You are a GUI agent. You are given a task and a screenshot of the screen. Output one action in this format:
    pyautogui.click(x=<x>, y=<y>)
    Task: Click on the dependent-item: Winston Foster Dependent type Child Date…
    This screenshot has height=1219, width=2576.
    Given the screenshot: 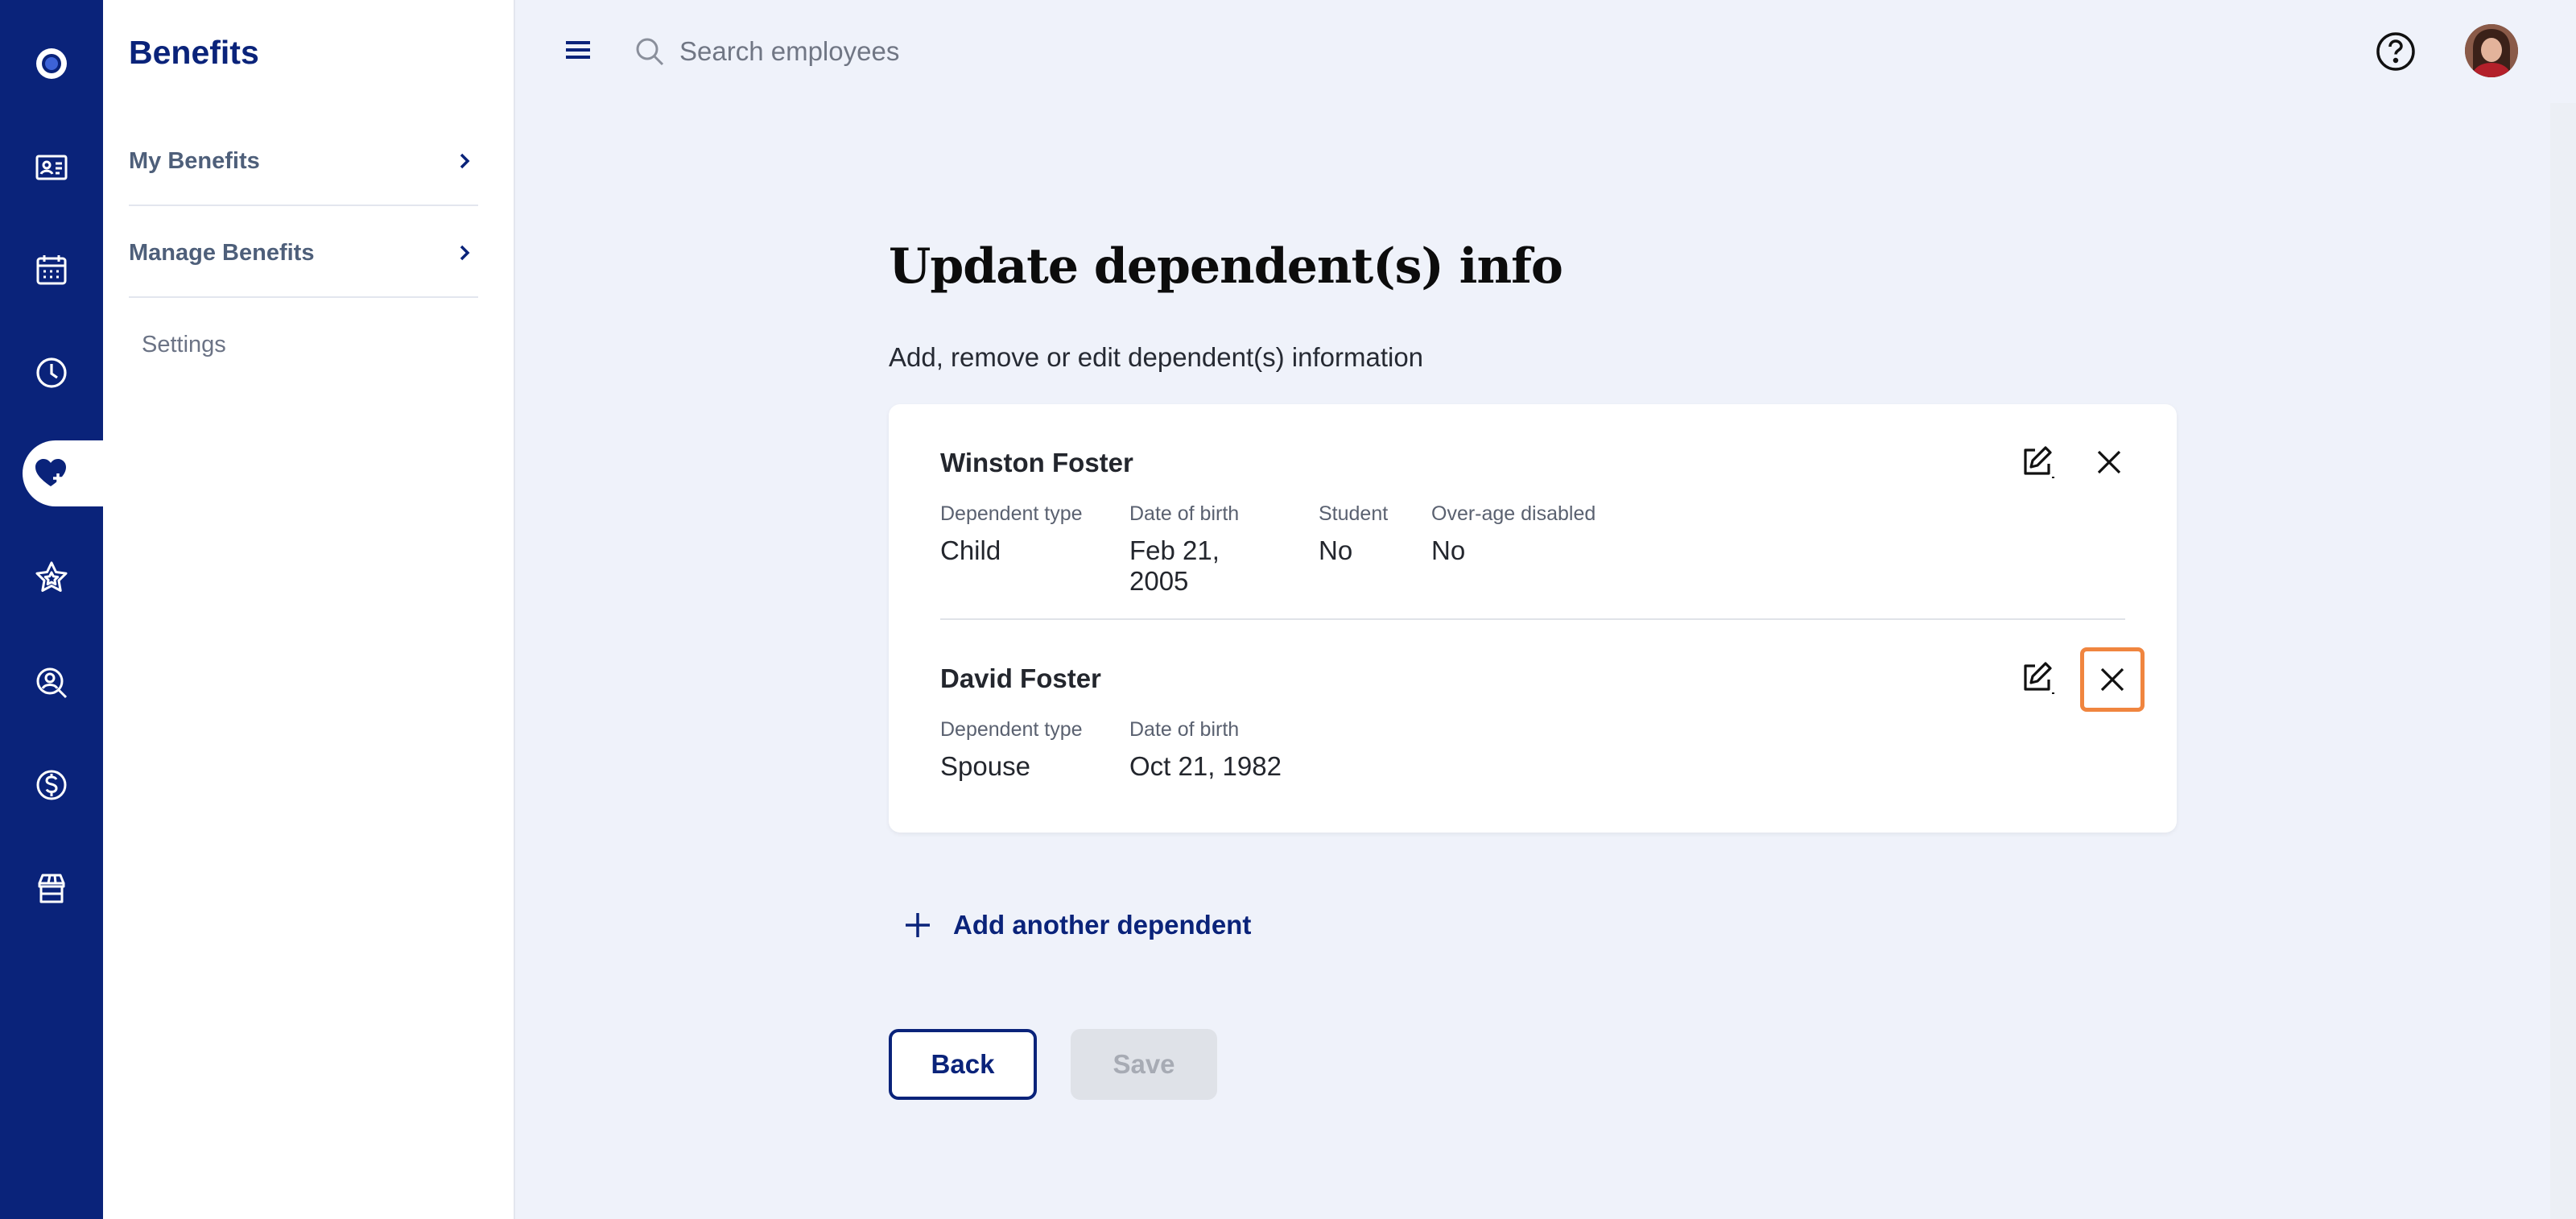 What is the action you would take?
    pyautogui.click(x=1532, y=533)
    